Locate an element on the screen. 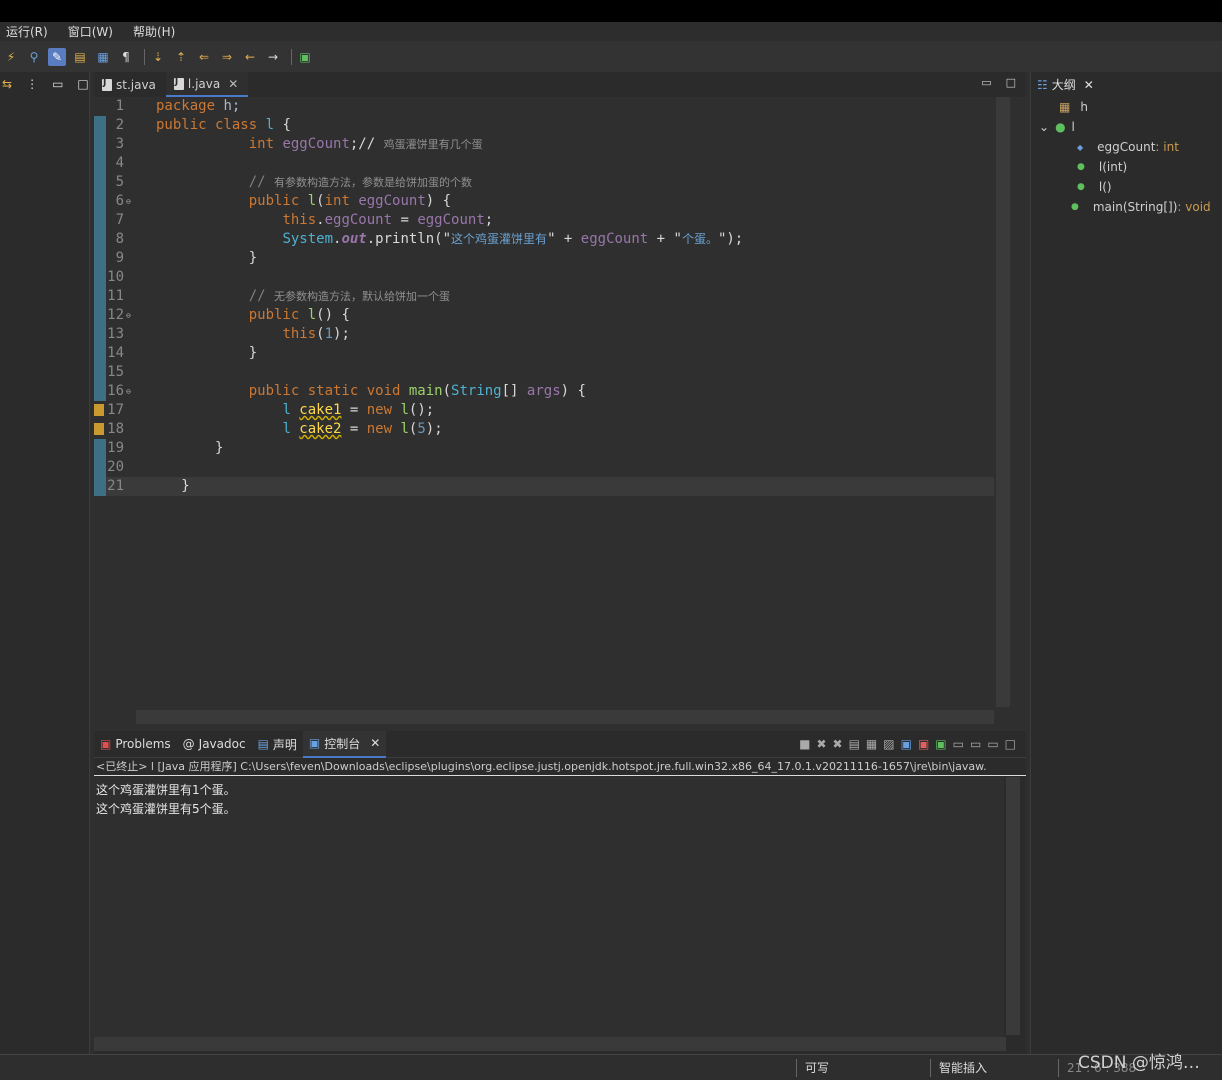 The width and height of the screenshot is (1222, 1080). code-line: 2 public class l { is located at coordinates (544, 125).